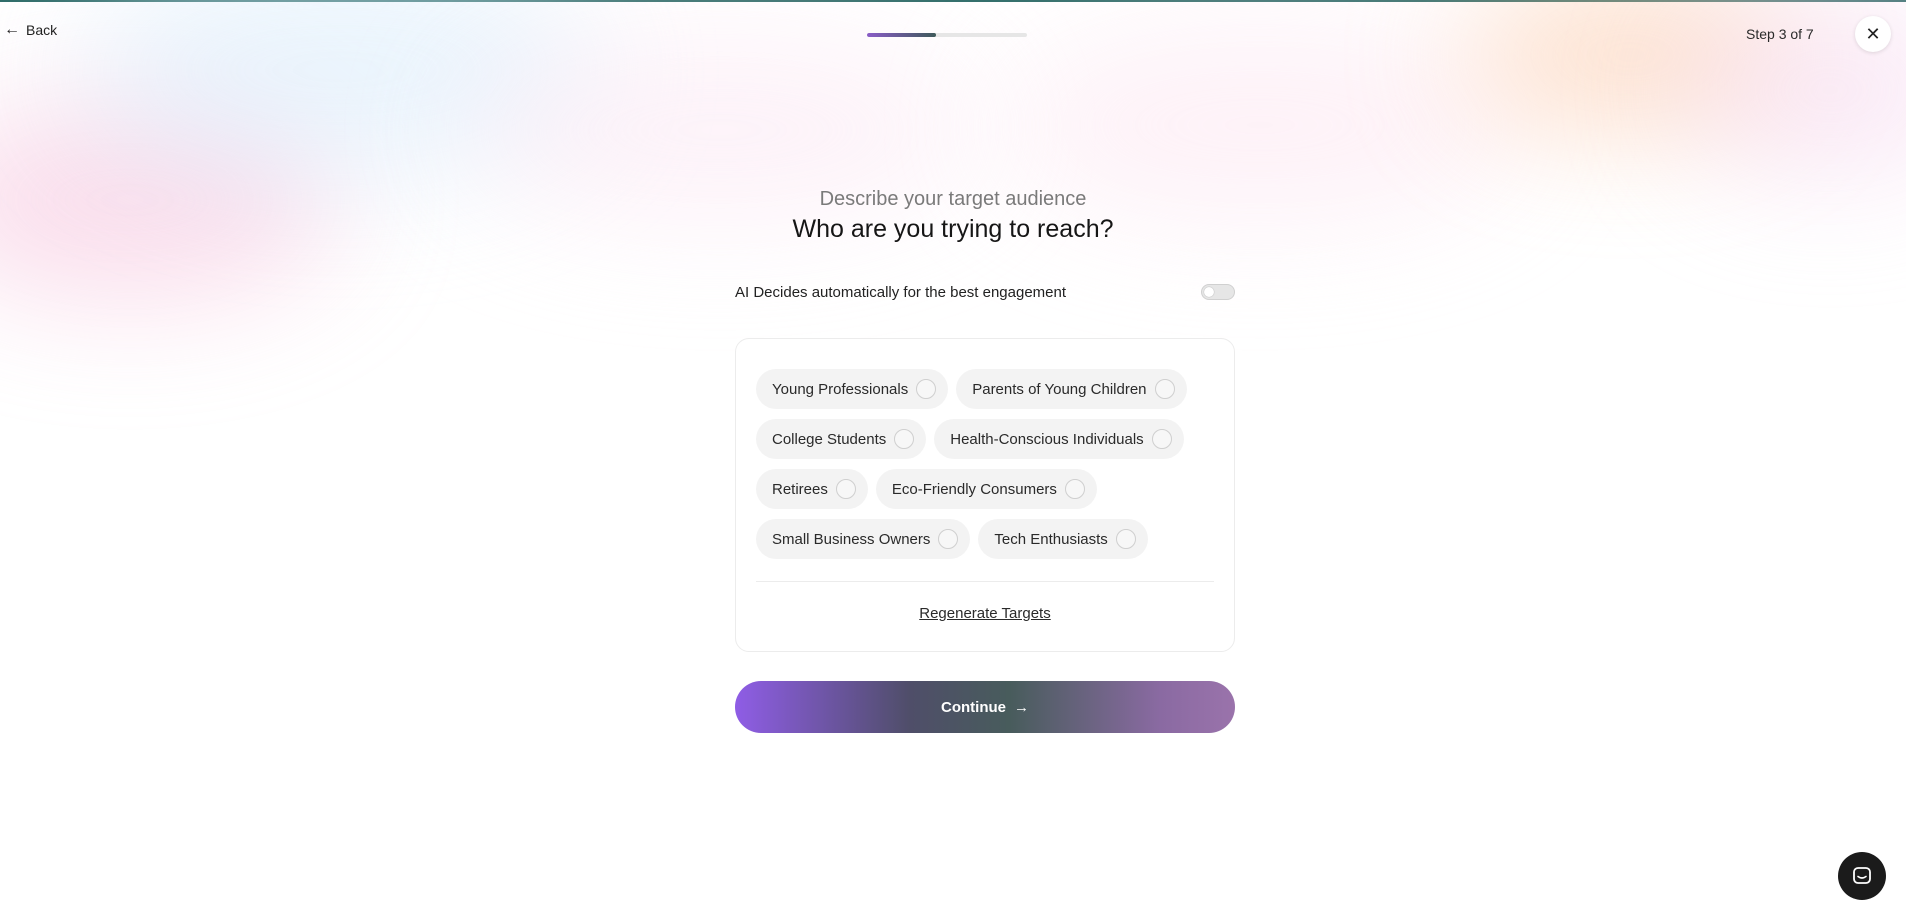 The height and width of the screenshot is (903, 1906). I want to click on back-label: Back, so click(42, 30).